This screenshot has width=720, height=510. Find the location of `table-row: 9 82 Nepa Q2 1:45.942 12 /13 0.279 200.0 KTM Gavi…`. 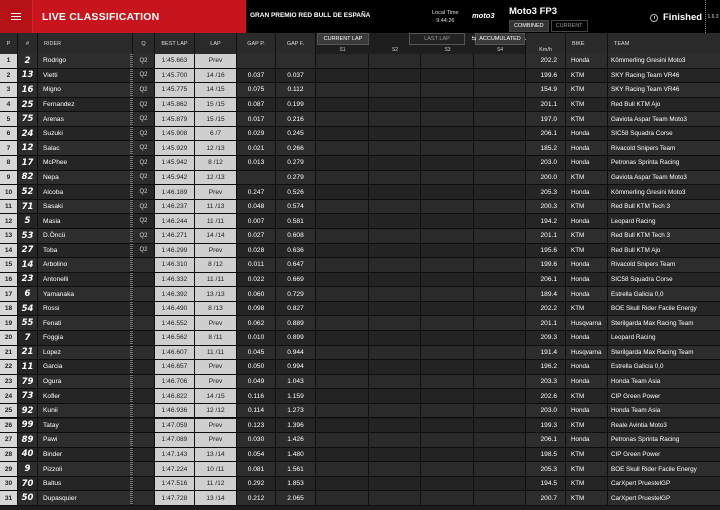

table-row: 9 82 Nepa Q2 1:45.942 12 /13 0.279 200.0 KTM Gavi… is located at coordinates (360, 178).